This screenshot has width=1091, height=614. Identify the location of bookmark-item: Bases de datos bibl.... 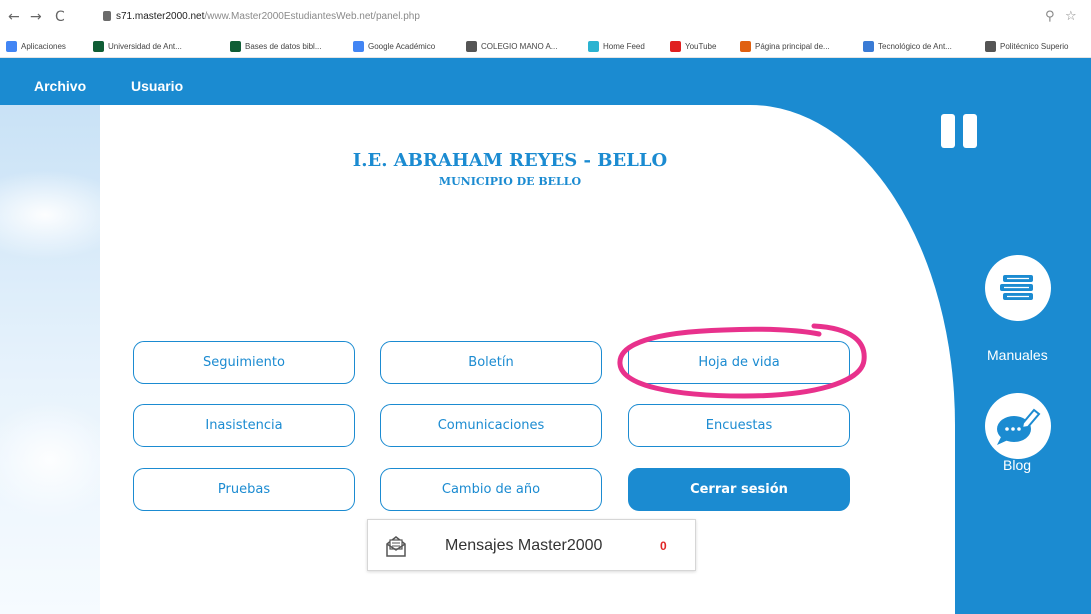
(276, 46).